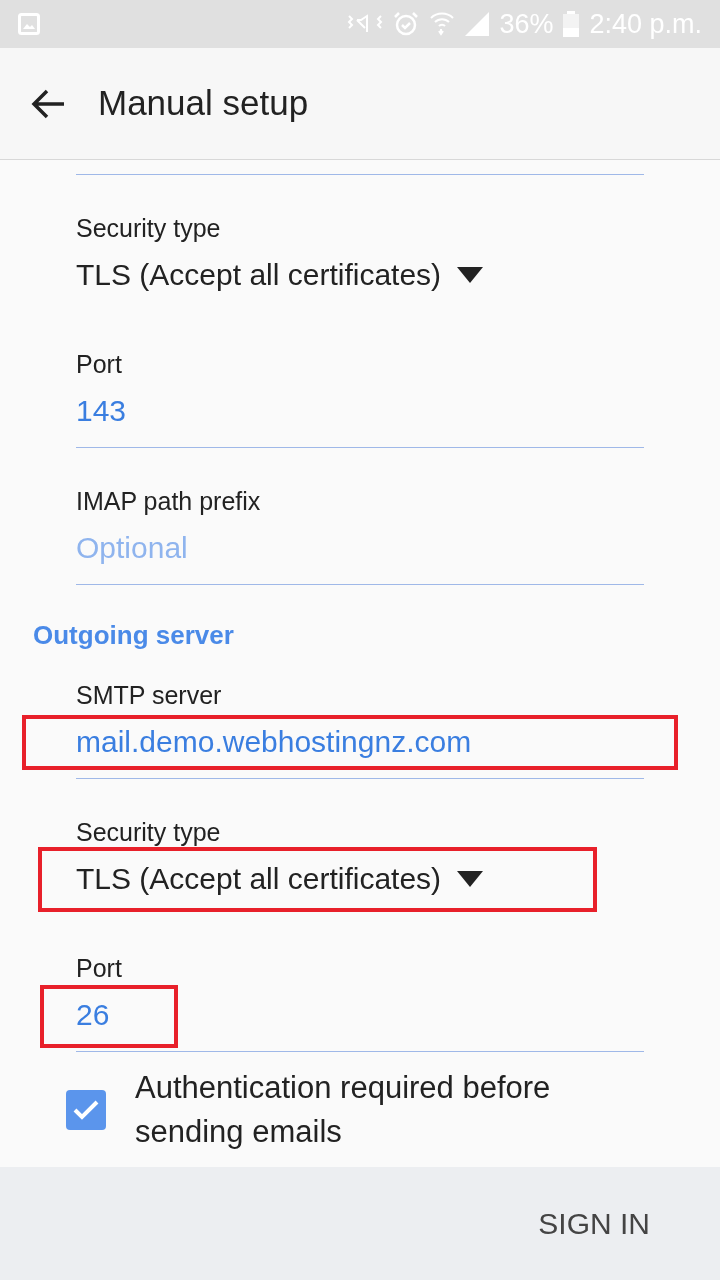 The image size is (720, 1280). What do you see at coordinates (360, 548) in the screenshot?
I see `input-field: Optional` at bounding box center [360, 548].